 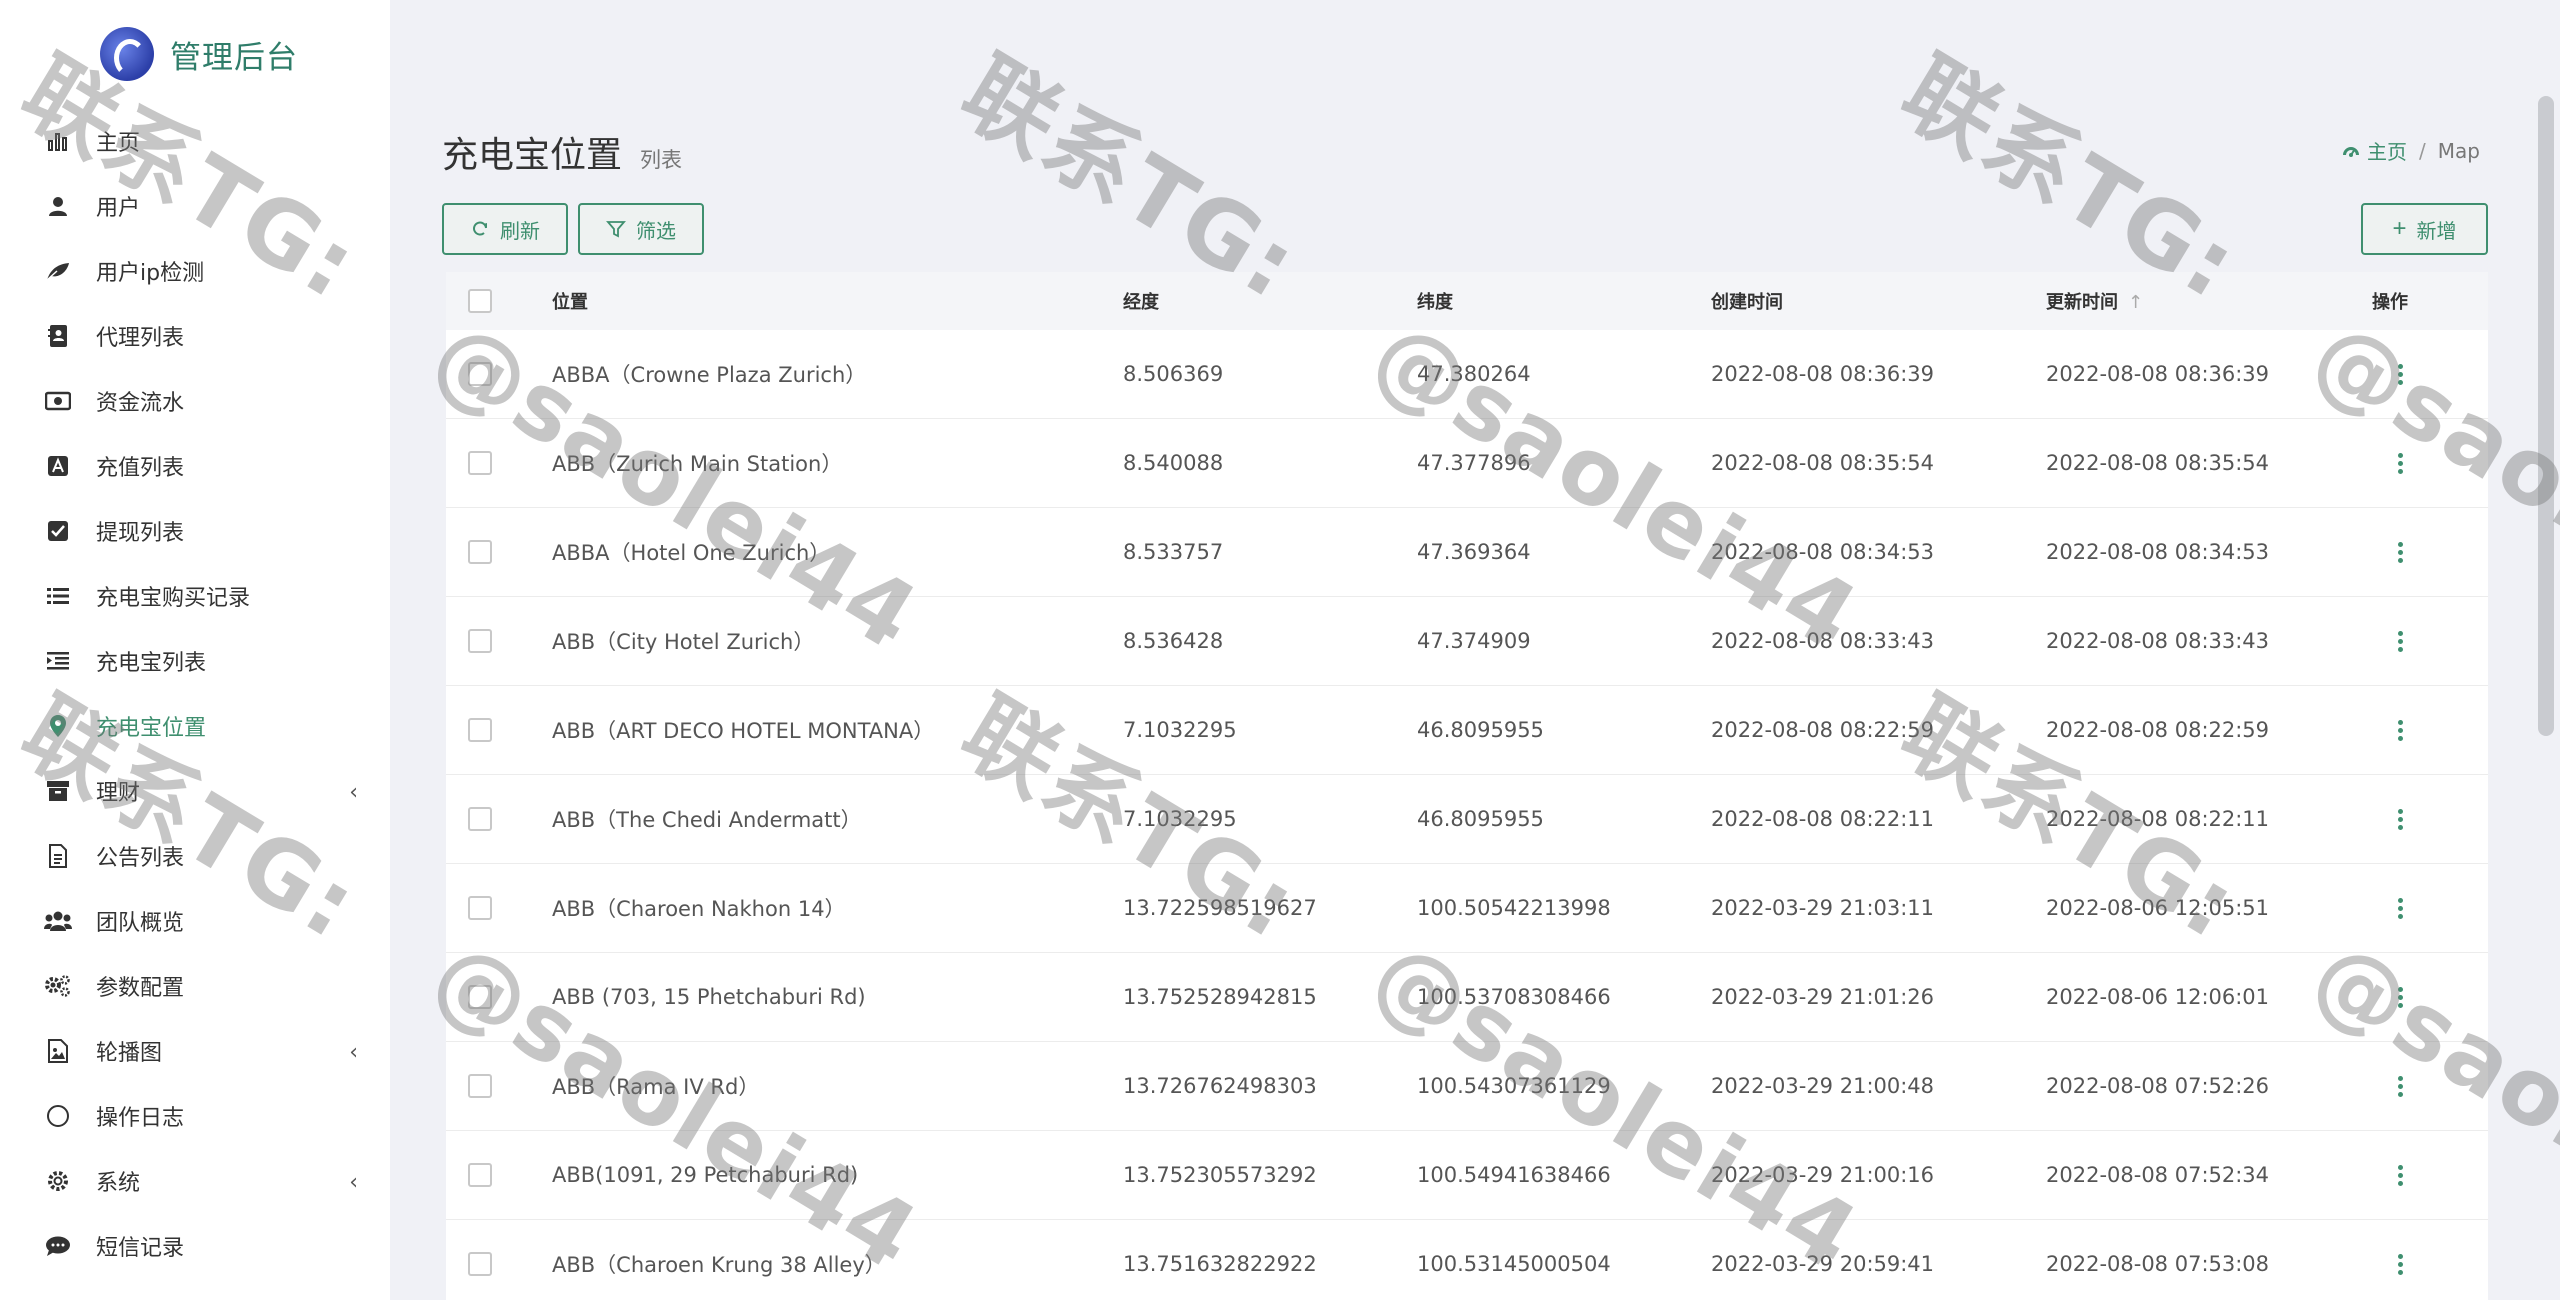 What do you see at coordinates (2158, 819) in the screenshot?
I see `updated-time-cell: 2022-08-08 08:22:11` at bounding box center [2158, 819].